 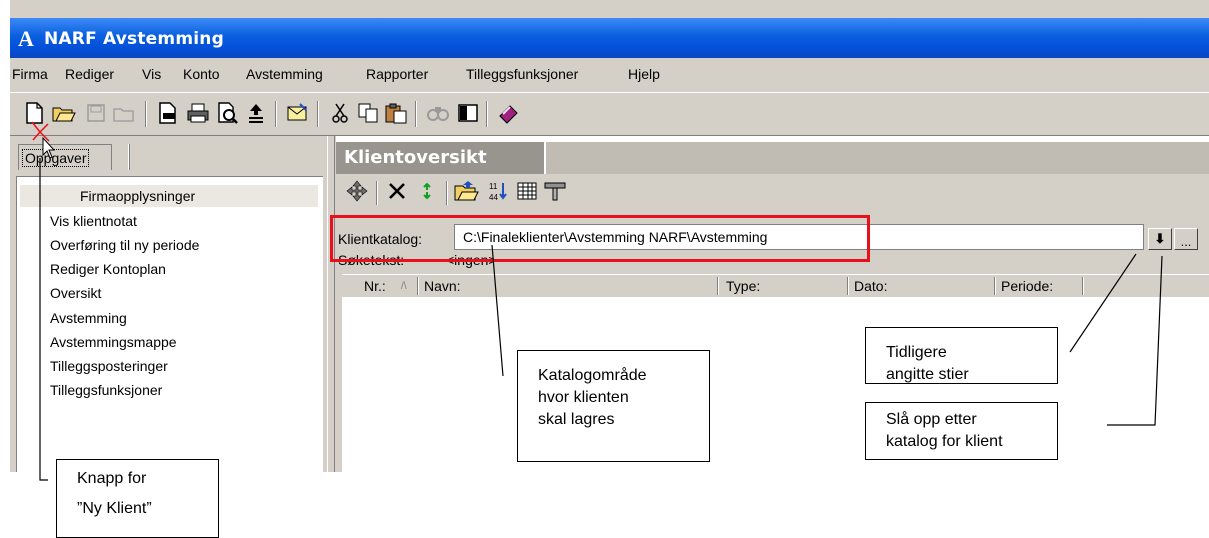 I want to click on callout-catalog-line1: Katalogområde, so click(x=592, y=375).